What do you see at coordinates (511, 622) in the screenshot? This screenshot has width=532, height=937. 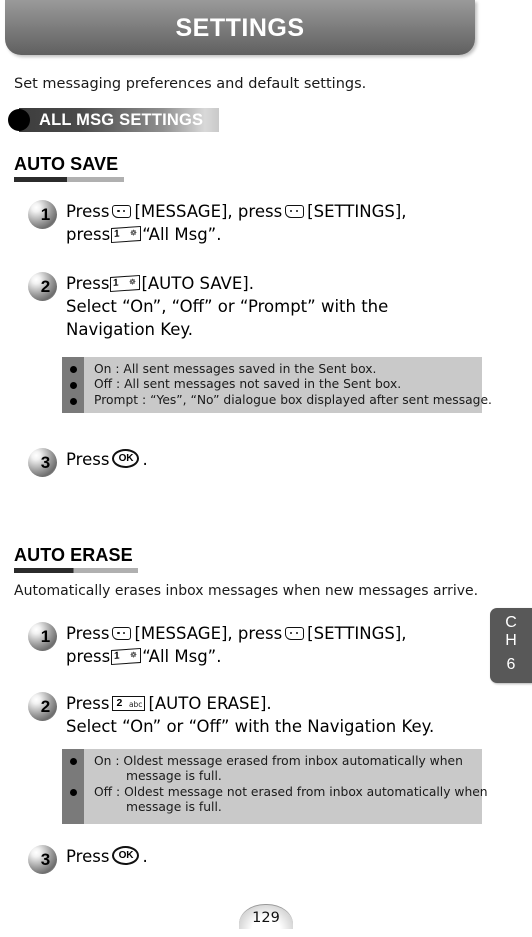 I see `chapter-tab-line-1: C` at bounding box center [511, 622].